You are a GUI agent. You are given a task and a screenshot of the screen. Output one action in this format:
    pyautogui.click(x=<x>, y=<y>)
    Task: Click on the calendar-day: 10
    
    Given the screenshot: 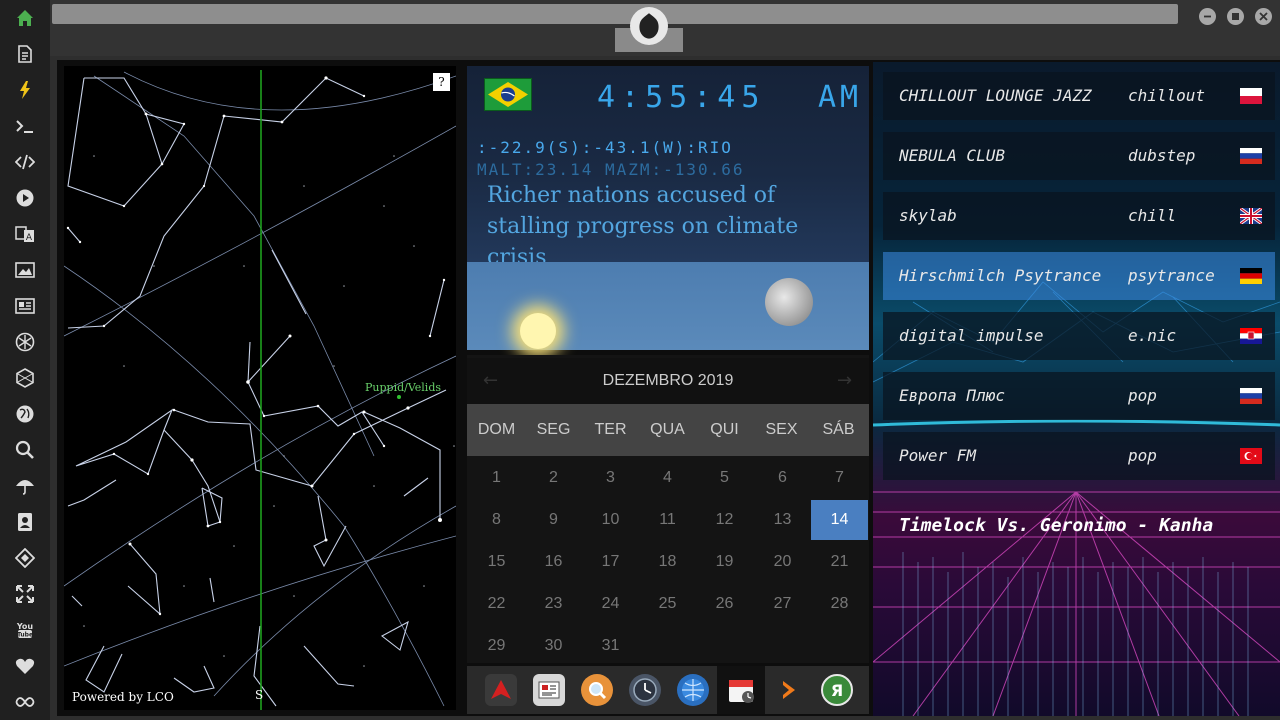 What is the action you would take?
    pyautogui.click(x=610, y=520)
    